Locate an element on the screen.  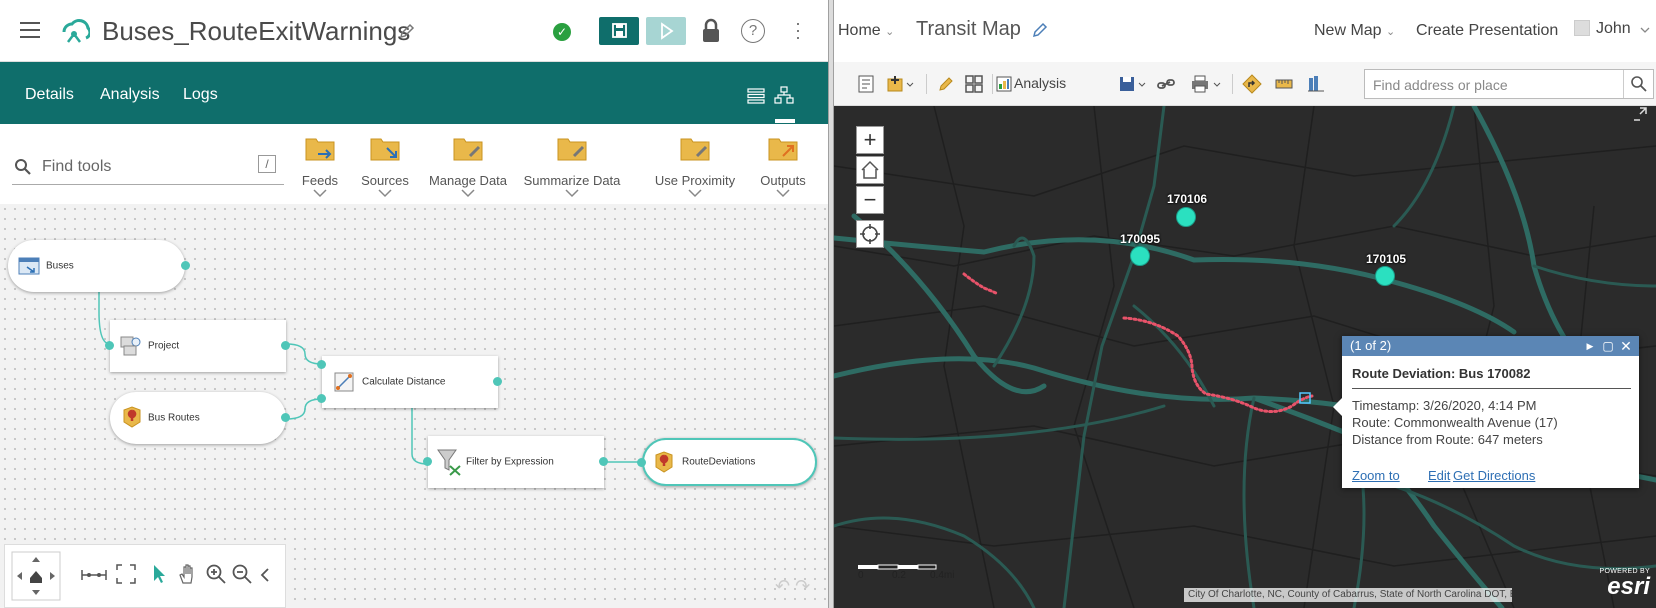
locate-button is located at coordinates (870, 234).